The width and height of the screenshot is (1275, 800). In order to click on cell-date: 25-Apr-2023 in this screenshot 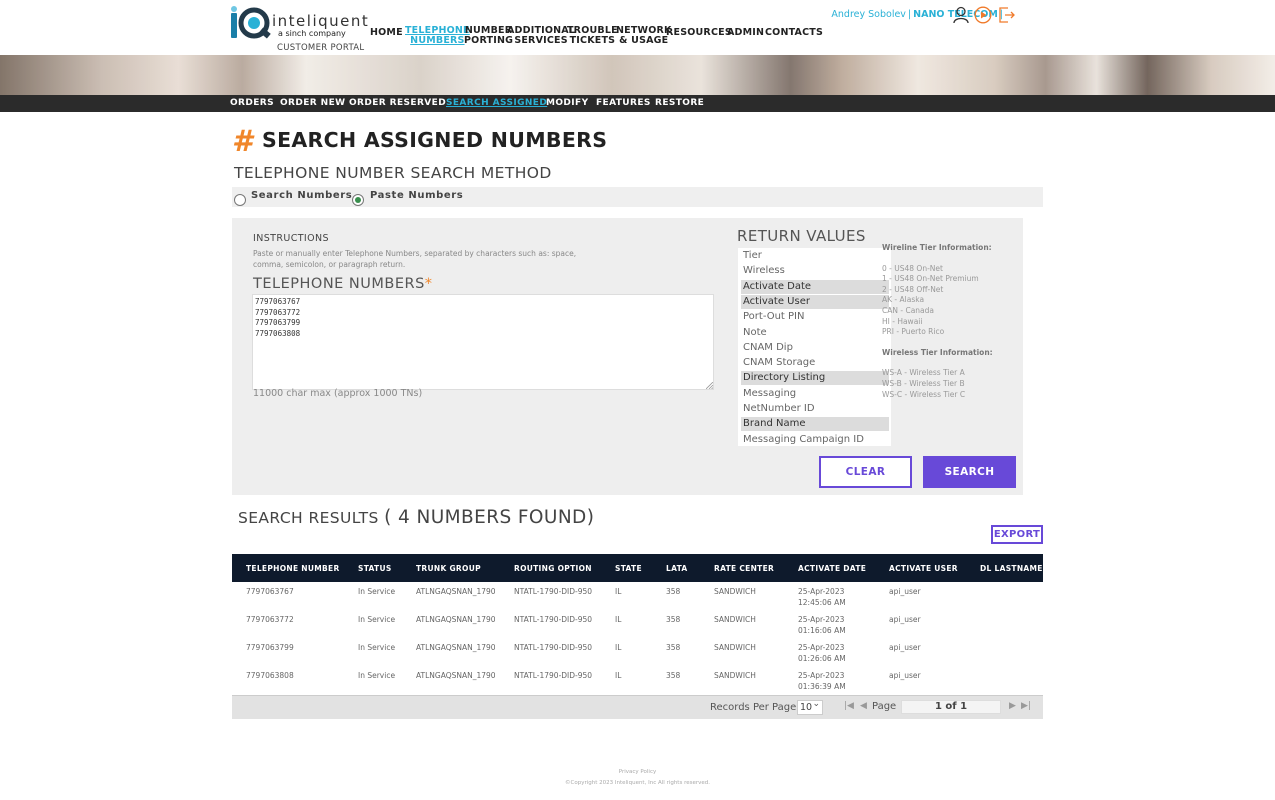, I will do `click(821, 647)`.